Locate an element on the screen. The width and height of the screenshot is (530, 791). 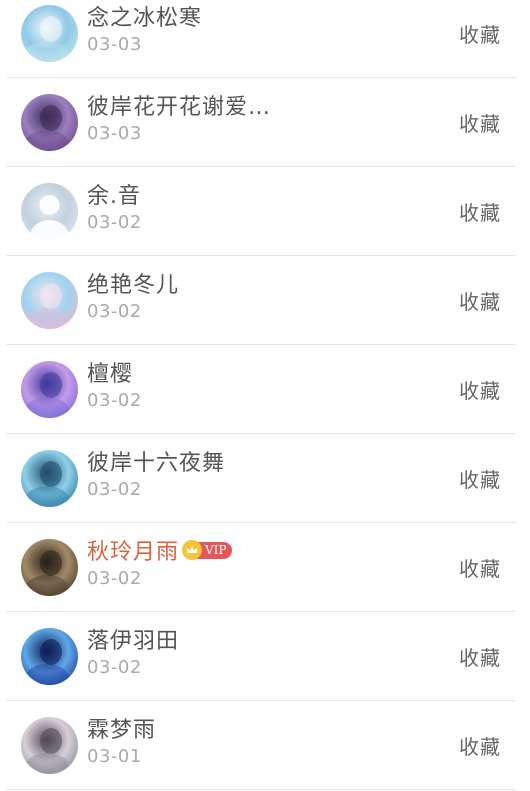
name-line: 绝艳冬儿 is located at coordinates (133, 283).